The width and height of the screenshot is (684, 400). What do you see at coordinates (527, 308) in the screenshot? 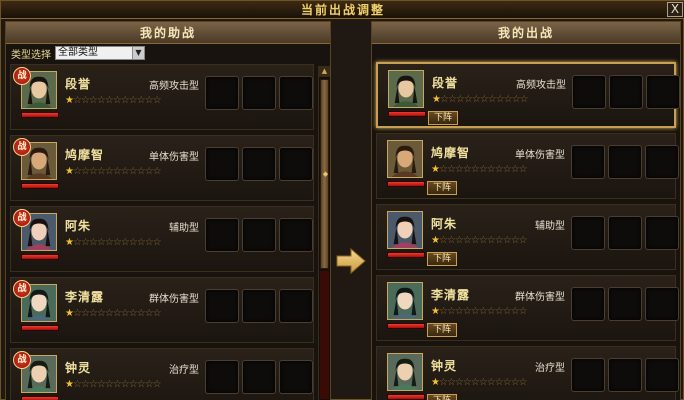
I see `battle-hero-card: 李清露 群体伤害型 ★☆☆☆☆☆☆☆☆☆☆☆ 下阵` at bounding box center [527, 308].